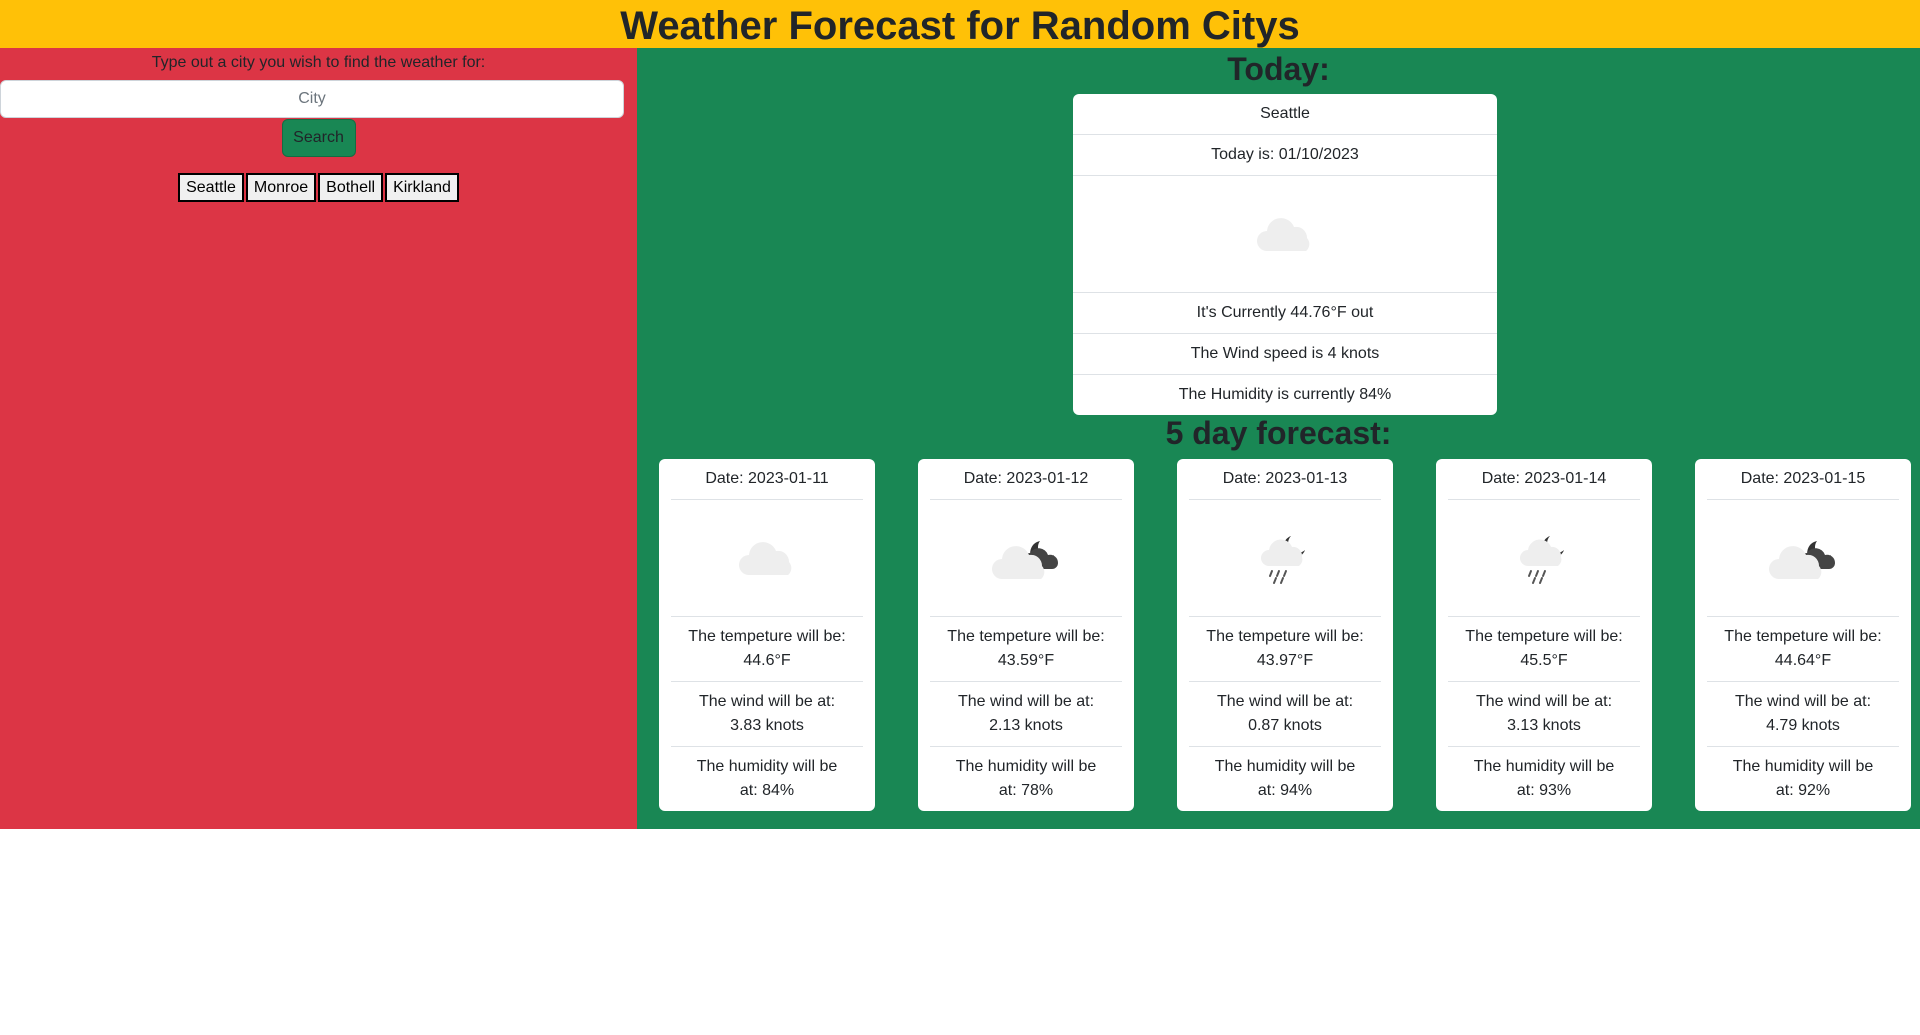 This screenshot has width=1920, height=1035. Describe the element at coordinates (1803, 714) in the screenshot. I see `forecast-wind: The wind will be at: 4.79 knots` at that location.